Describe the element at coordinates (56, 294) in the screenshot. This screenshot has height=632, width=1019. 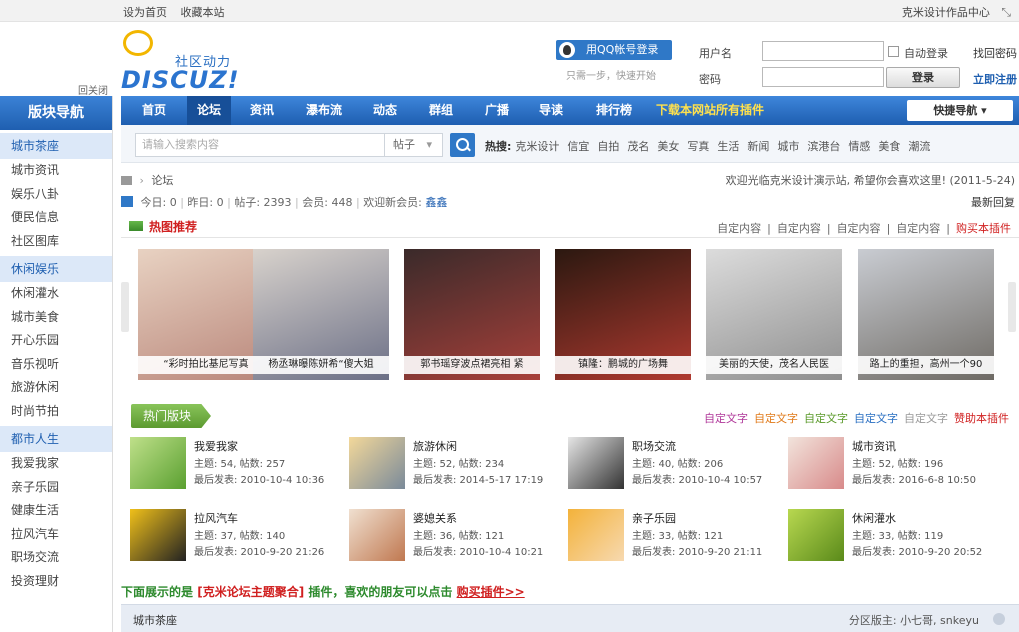
I see `sidebar-item: 休闲灌水` at that location.